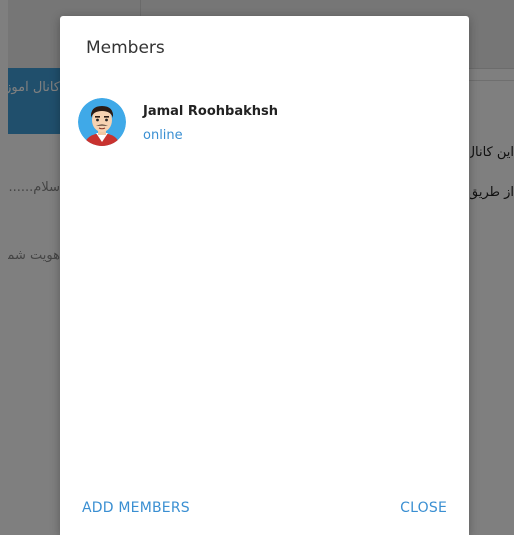 This screenshot has height=535, width=514. Describe the element at coordinates (163, 135) in the screenshot. I see `member-status: online` at that location.